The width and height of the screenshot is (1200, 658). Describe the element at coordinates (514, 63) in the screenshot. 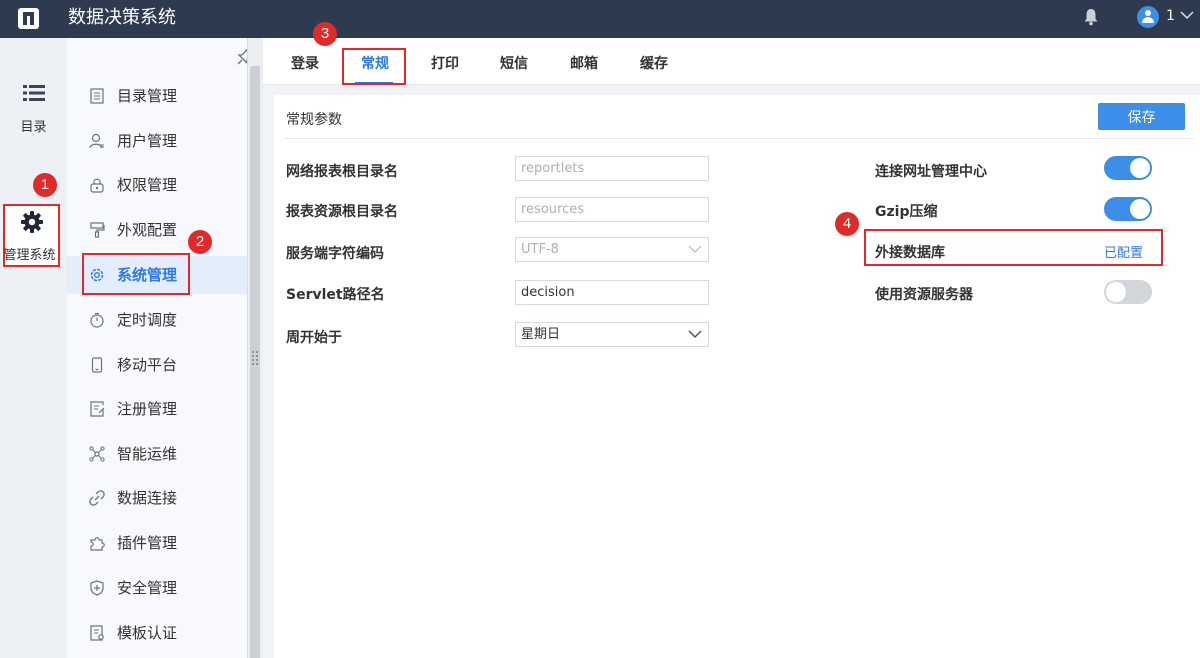

I see `tab-sms: 短信` at that location.